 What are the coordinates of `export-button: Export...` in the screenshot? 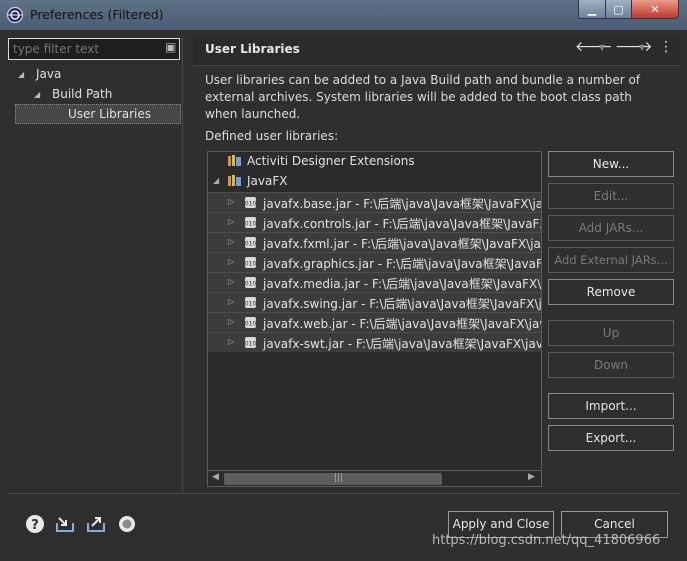 It's located at (611, 438).